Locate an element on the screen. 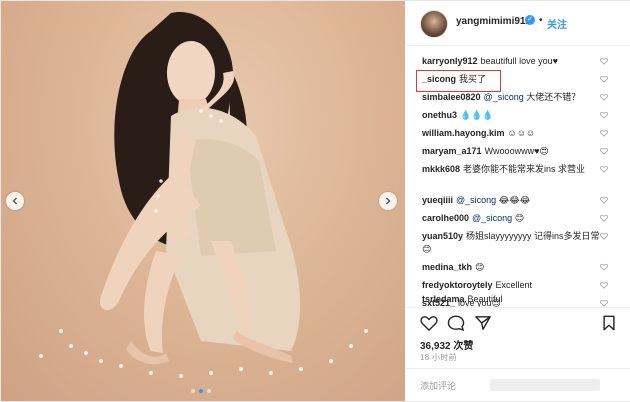 The height and width of the screenshot is (402, 630). action-bar is located at coordinates (518, 322).